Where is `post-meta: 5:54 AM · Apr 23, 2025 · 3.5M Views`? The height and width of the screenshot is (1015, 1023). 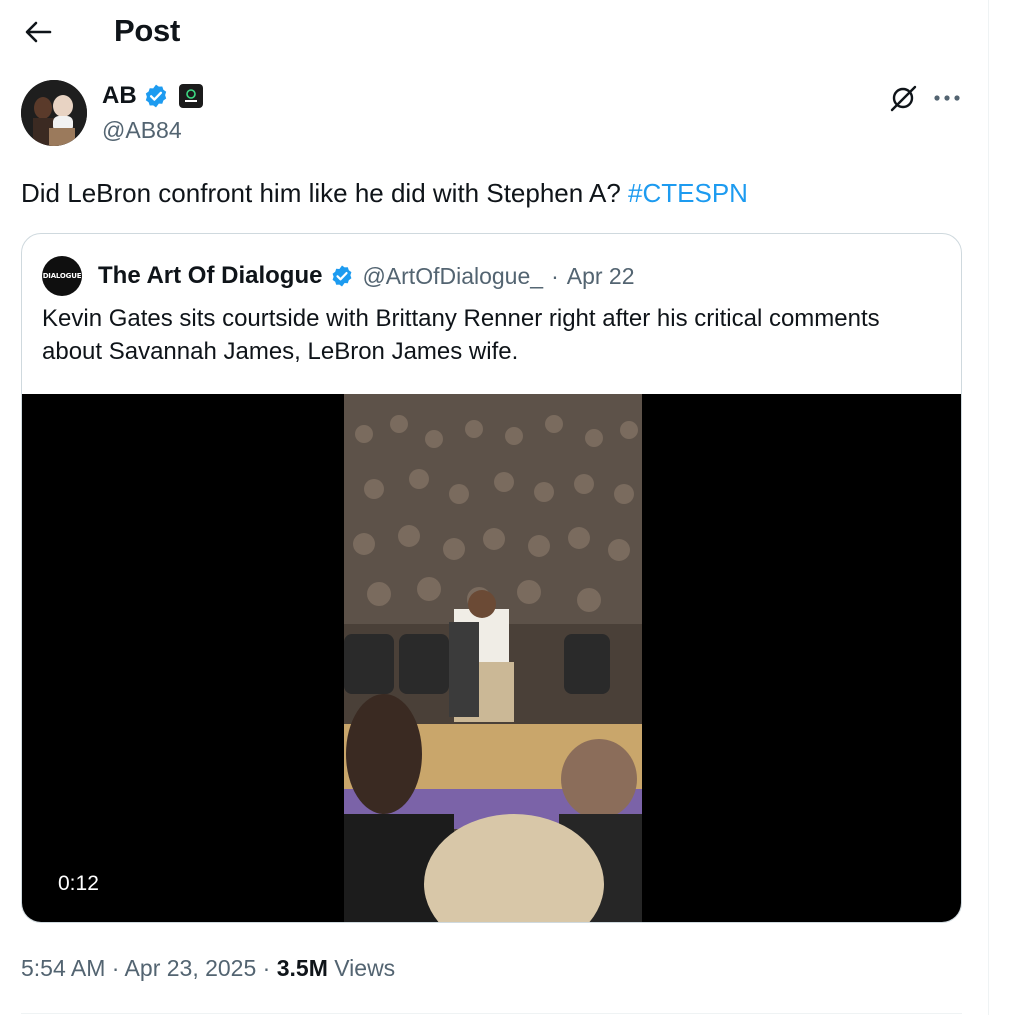 post-meta: 5:54 AM · Apr 23, 2025 · 3.5M Views is located at coordinates (208, 968).